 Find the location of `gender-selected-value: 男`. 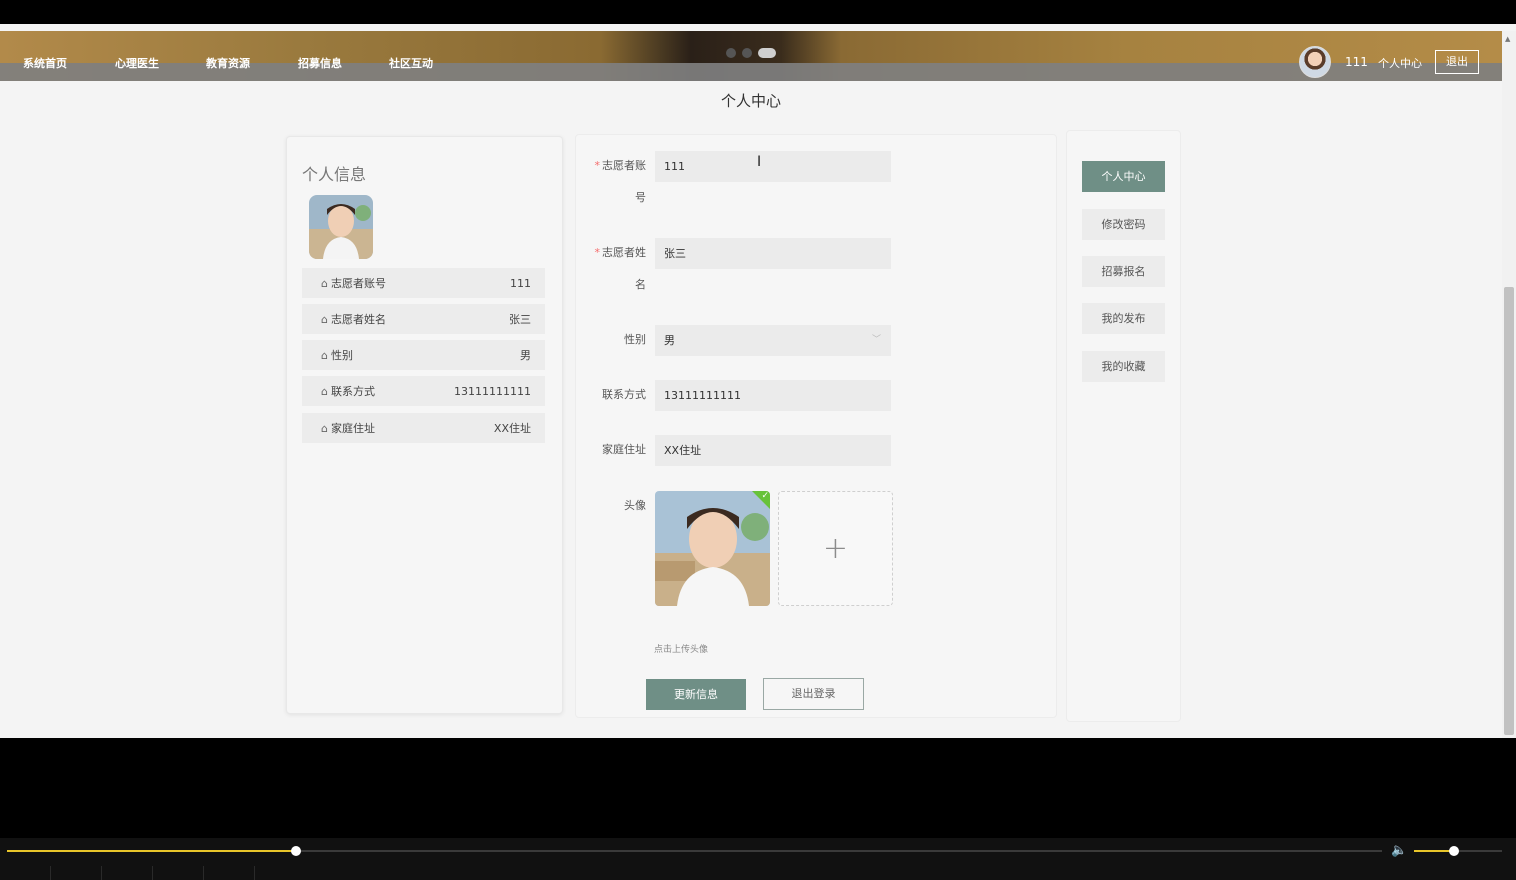

gender-selected-value: 男 is located at coordinates (669, 340).